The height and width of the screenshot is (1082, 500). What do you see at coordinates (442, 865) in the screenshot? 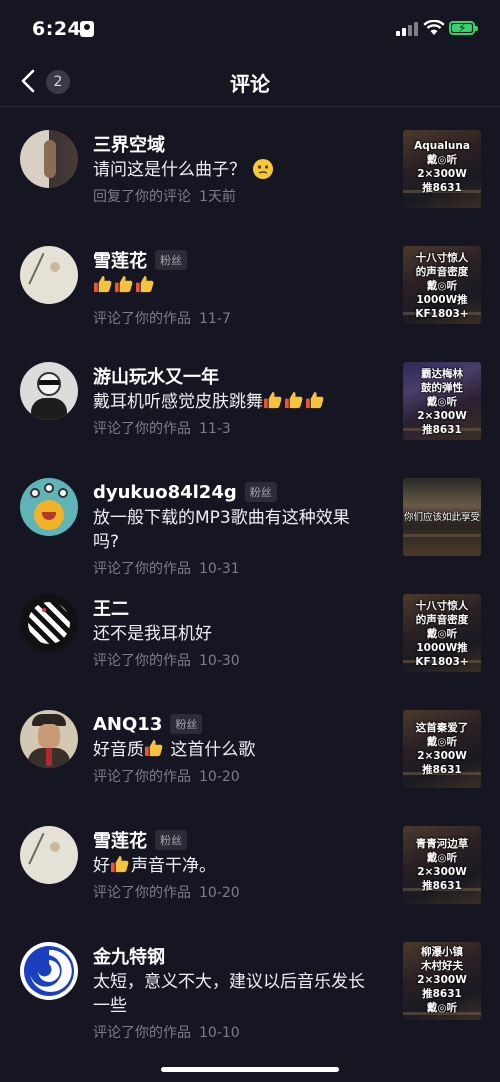
I see `video-thumbnail: 青青河边草 戴◎听 2×300W 推8631` at bounding box center [442, 865].